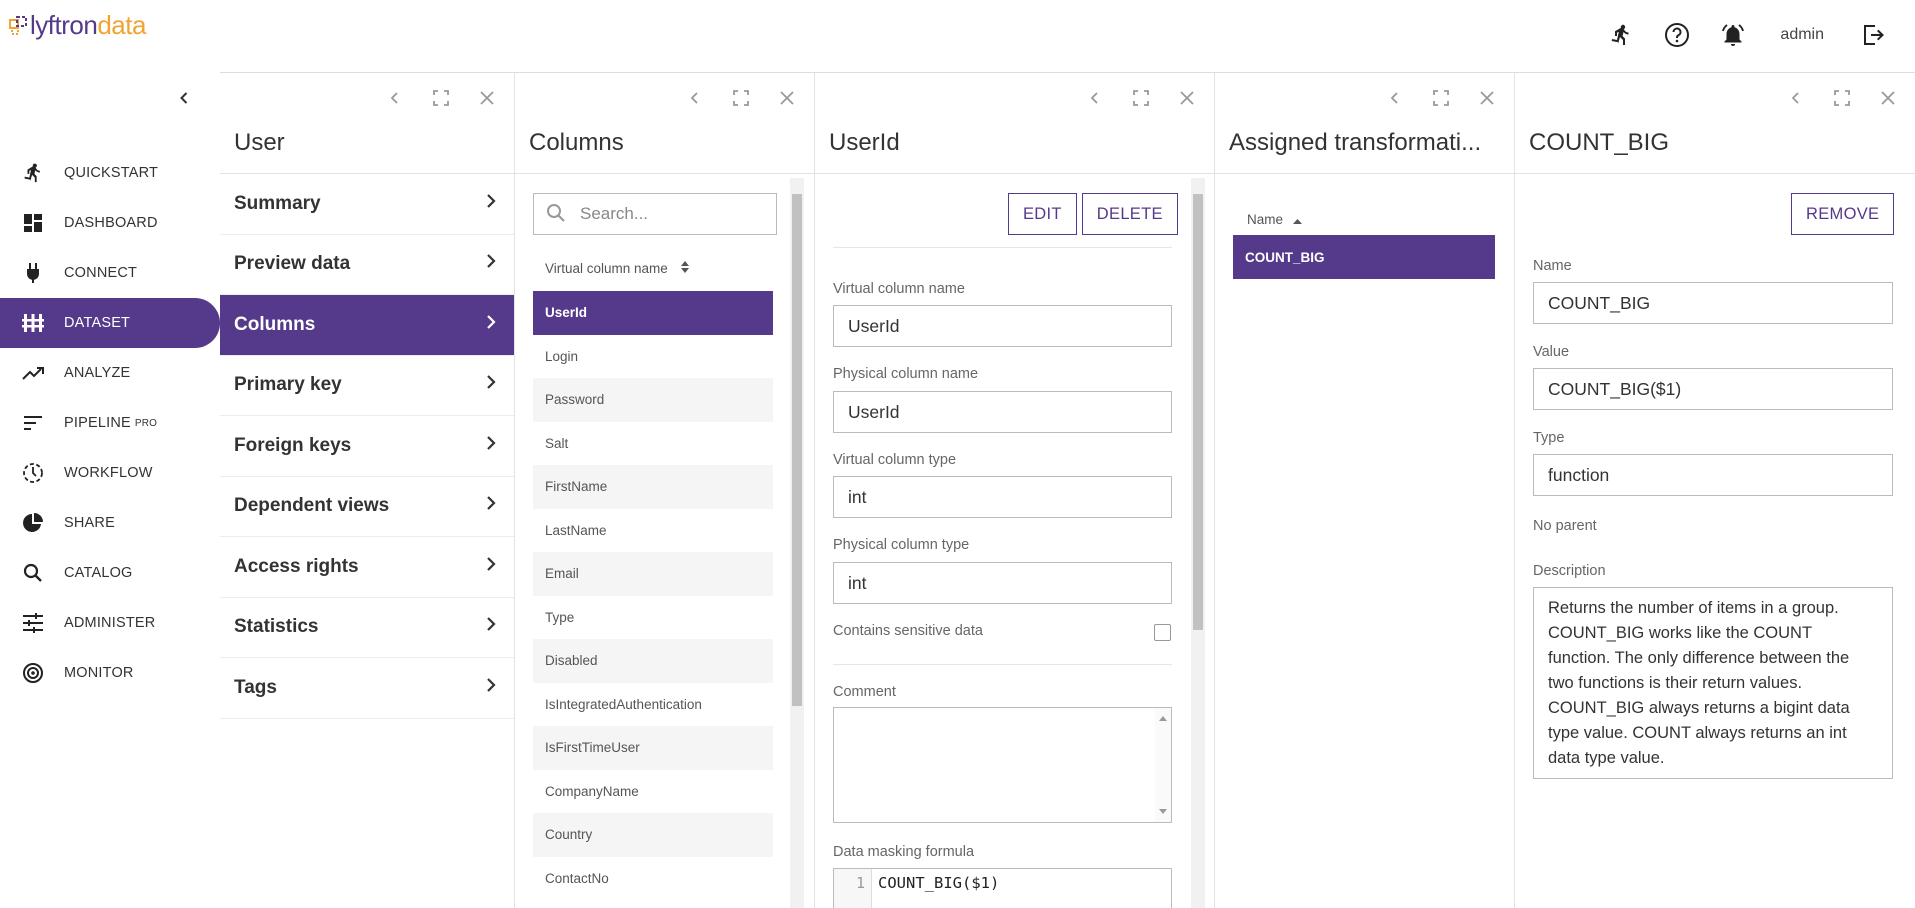 The height and width of the screenshot is (908, 1915). I want to click on list-item: Type, so click(653, 618).